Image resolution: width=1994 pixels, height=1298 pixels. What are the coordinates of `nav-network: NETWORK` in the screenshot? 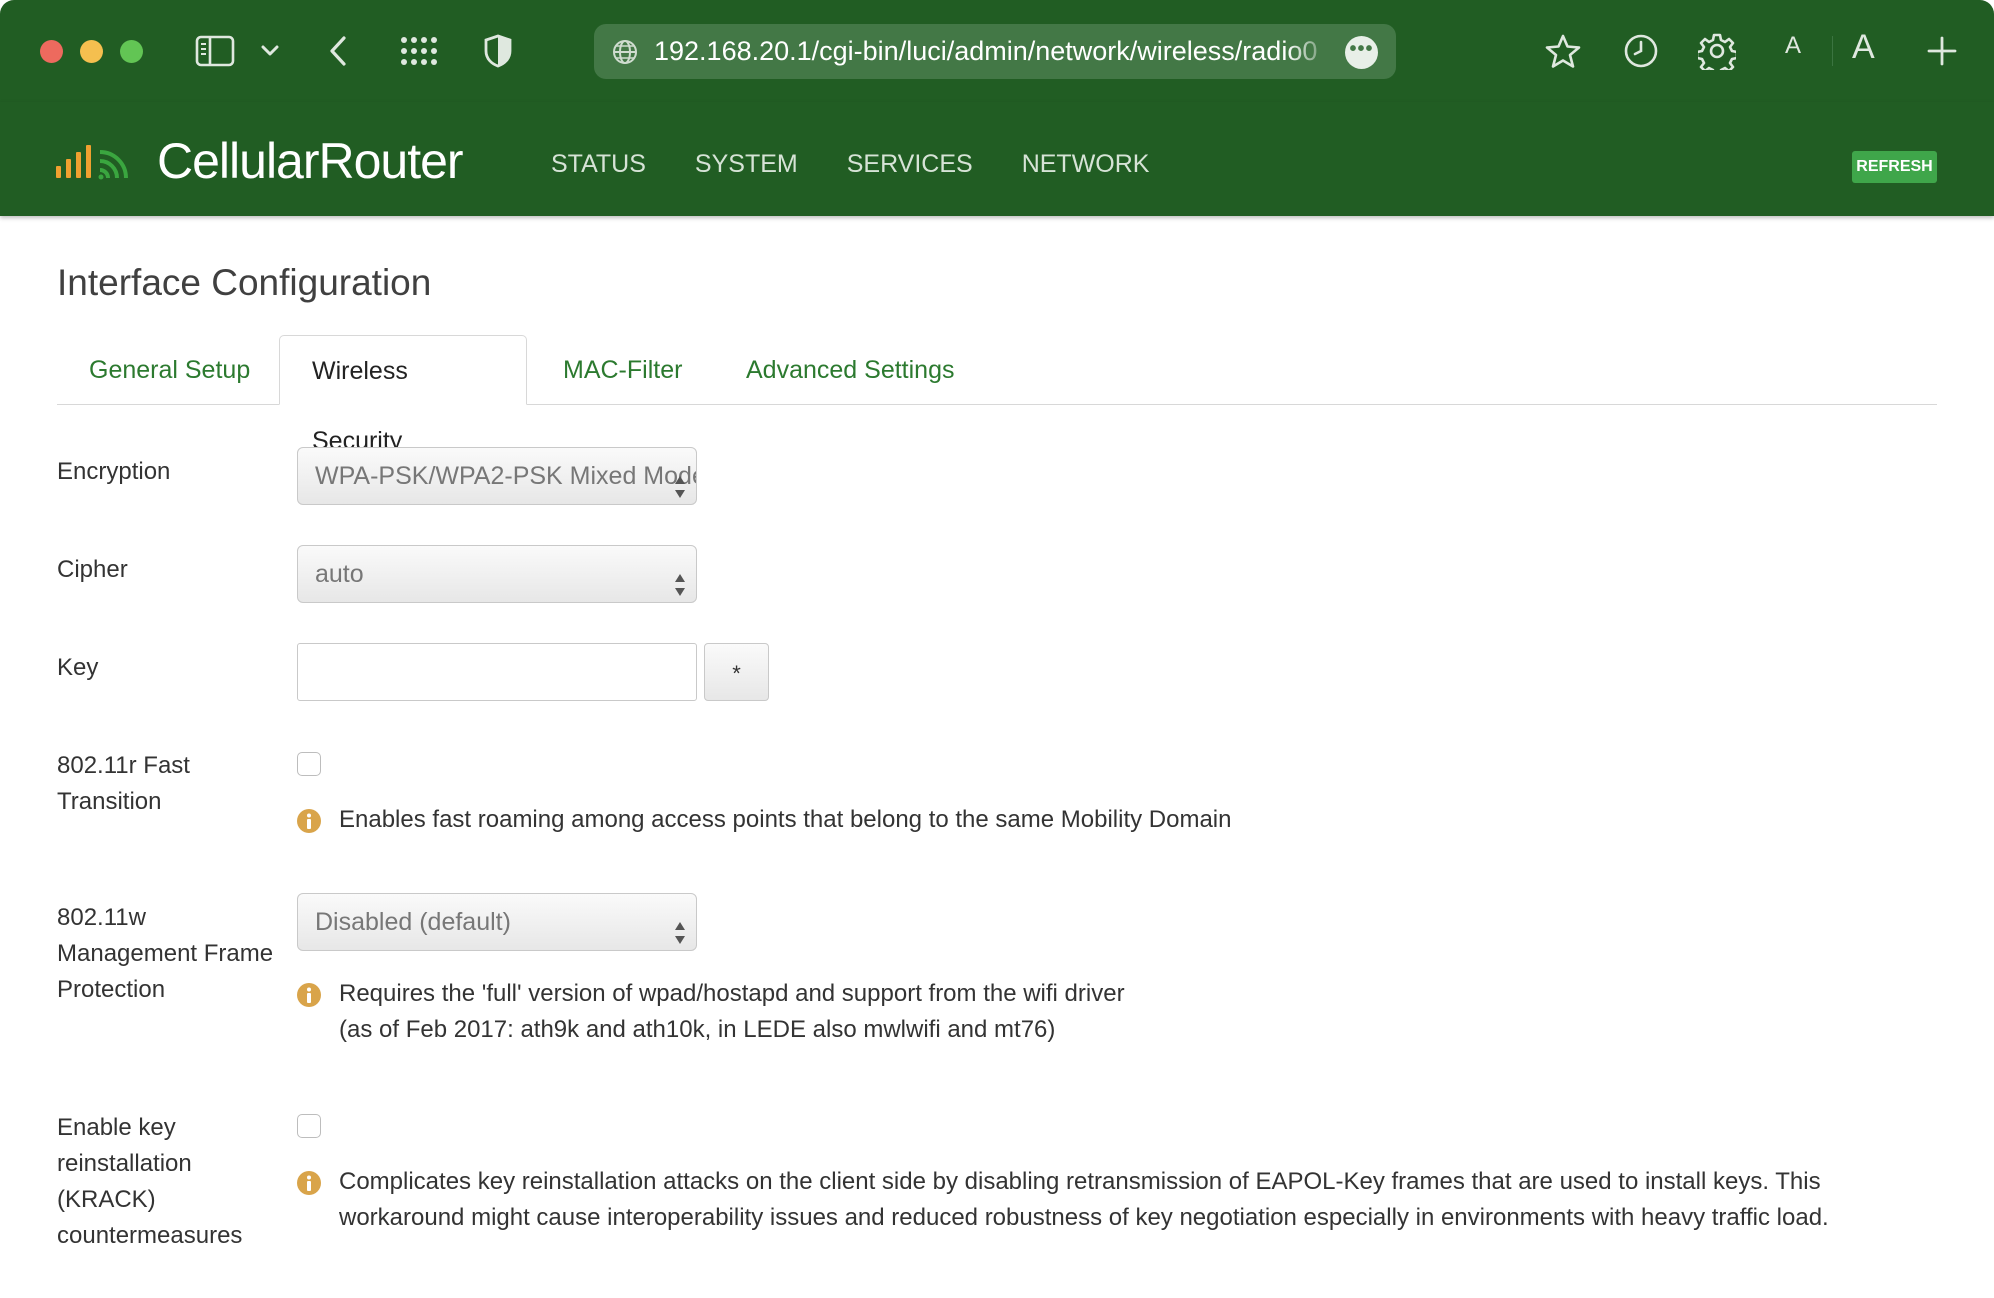 It's located at (1086, 164).